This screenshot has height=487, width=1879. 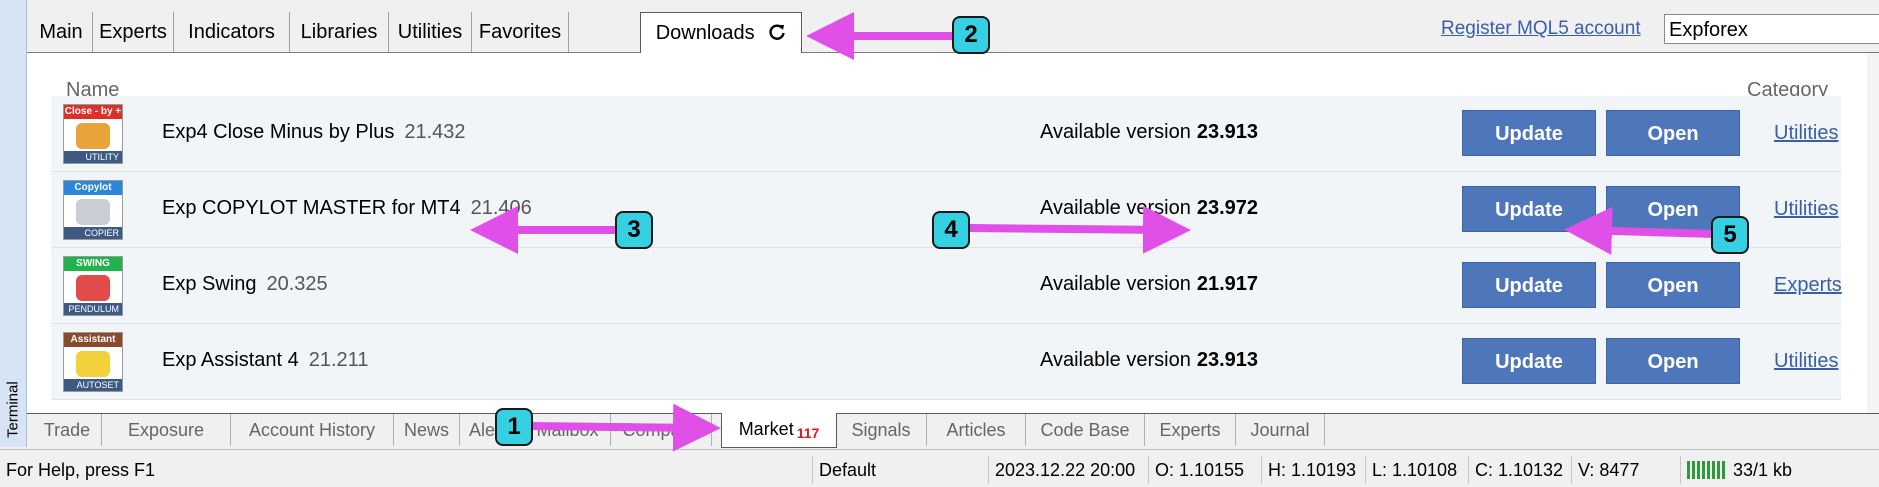 I want to click on annotation-number-1: 1, so click(x=514, y=427).